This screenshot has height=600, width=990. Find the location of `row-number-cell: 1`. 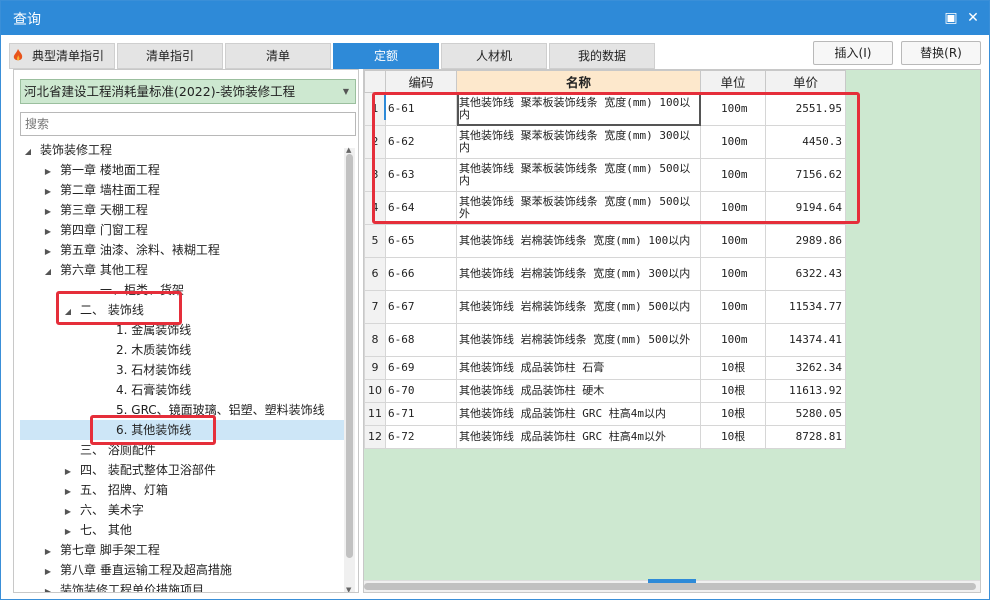

row-number-cell: 1 is located at coordinates (375, 109).